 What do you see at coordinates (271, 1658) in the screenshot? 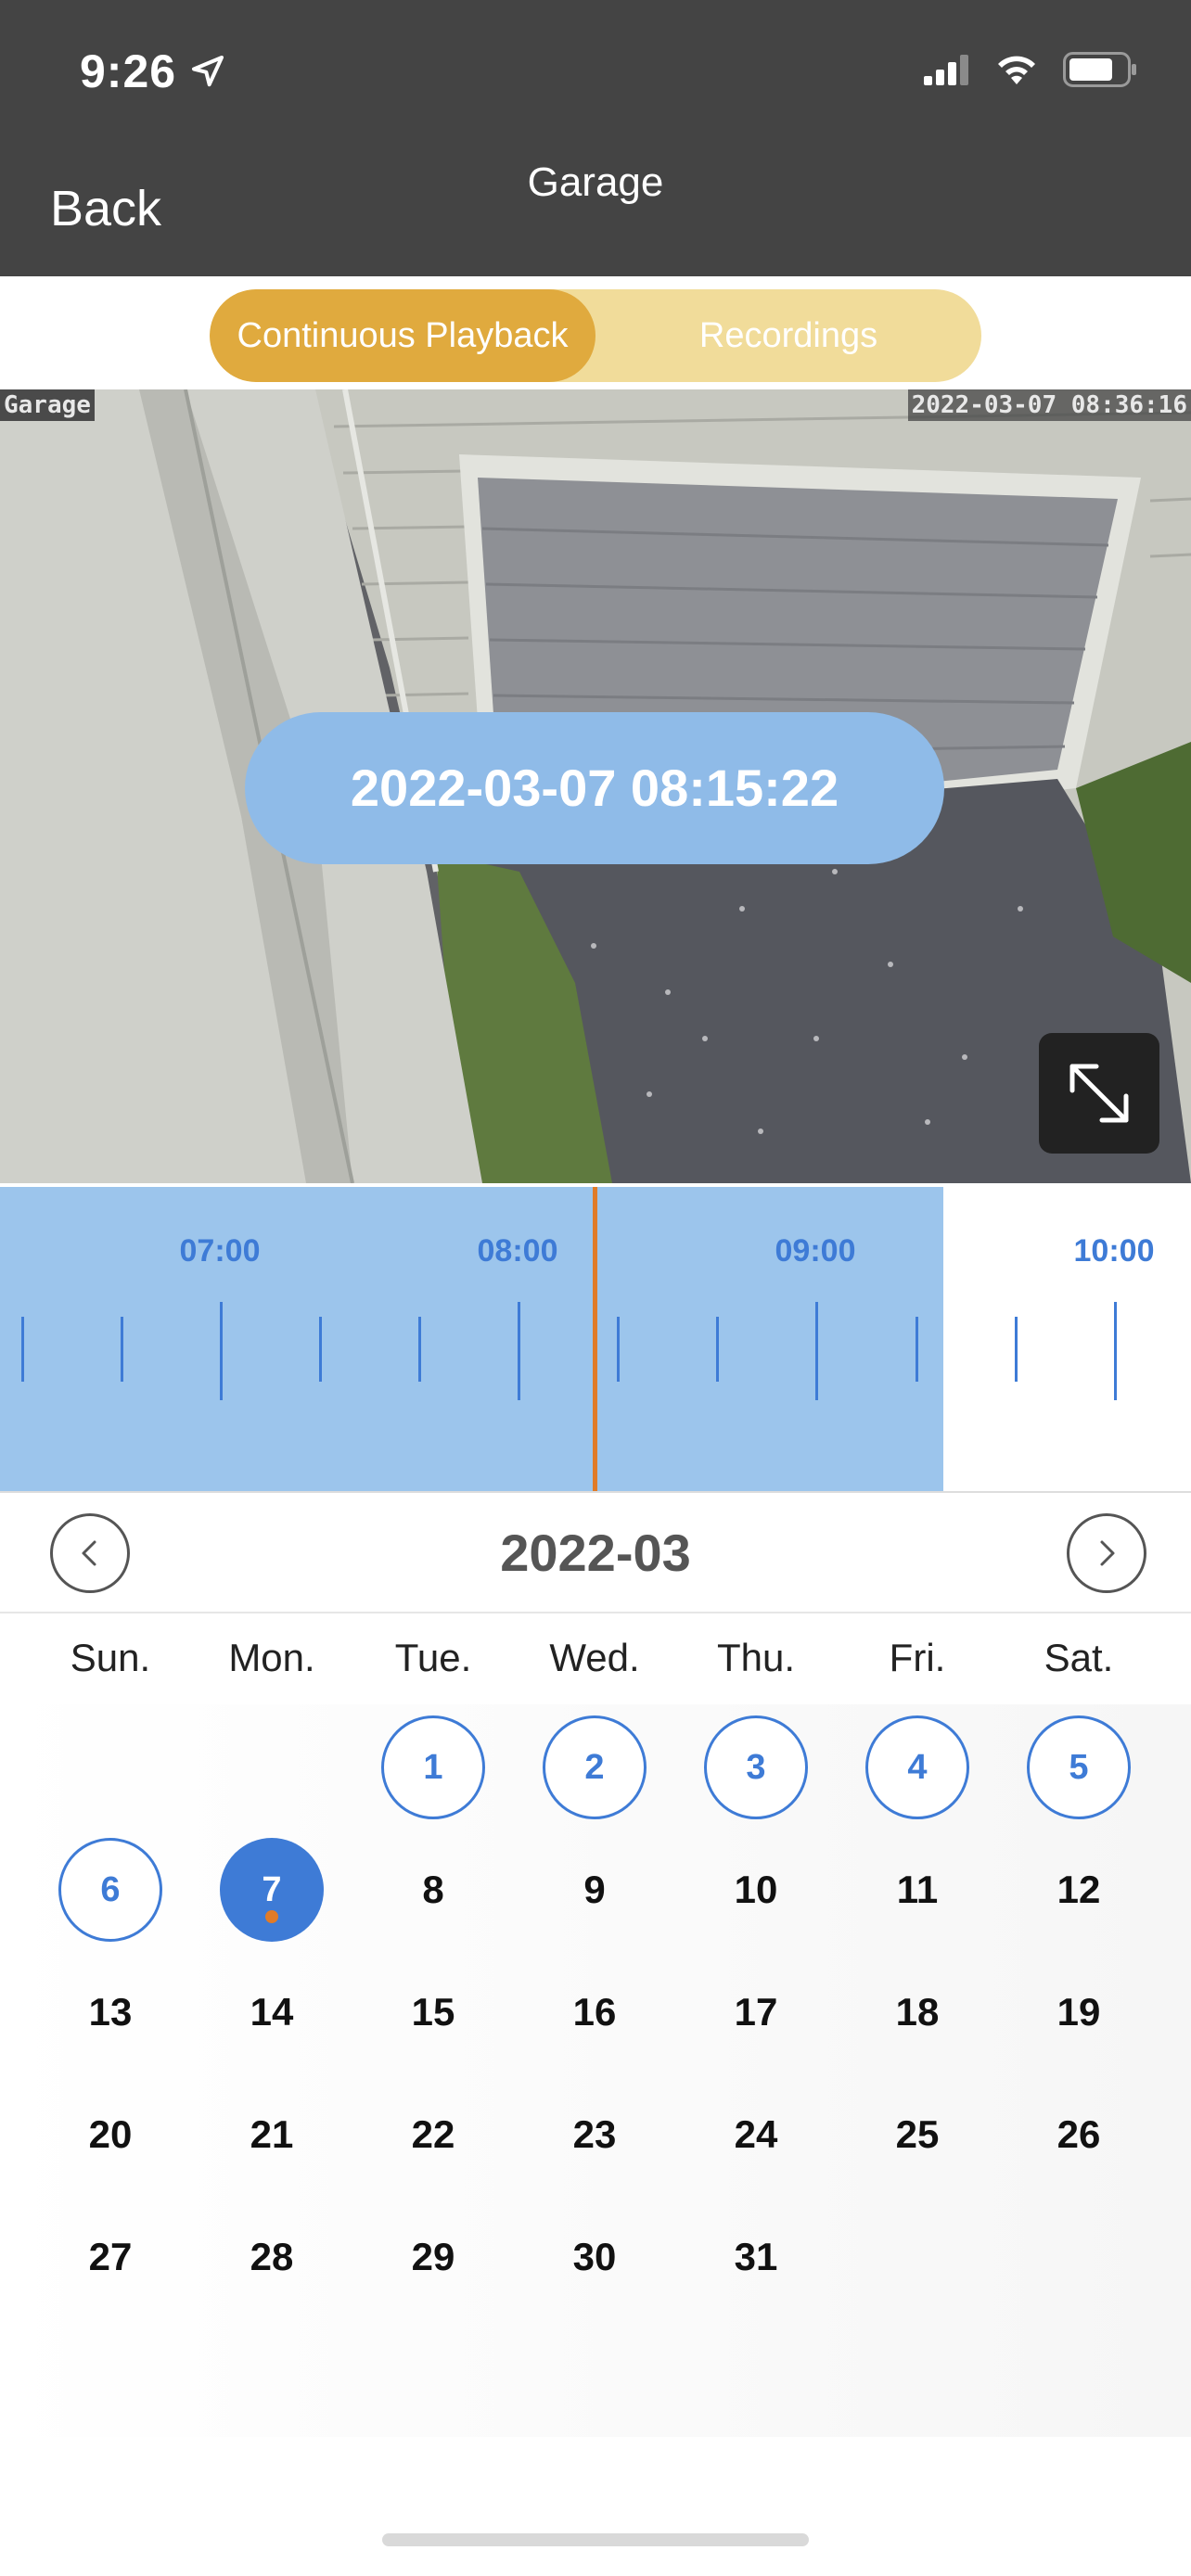
I see `weekday-mon: Mon.` at bounding box center [271, 1658].